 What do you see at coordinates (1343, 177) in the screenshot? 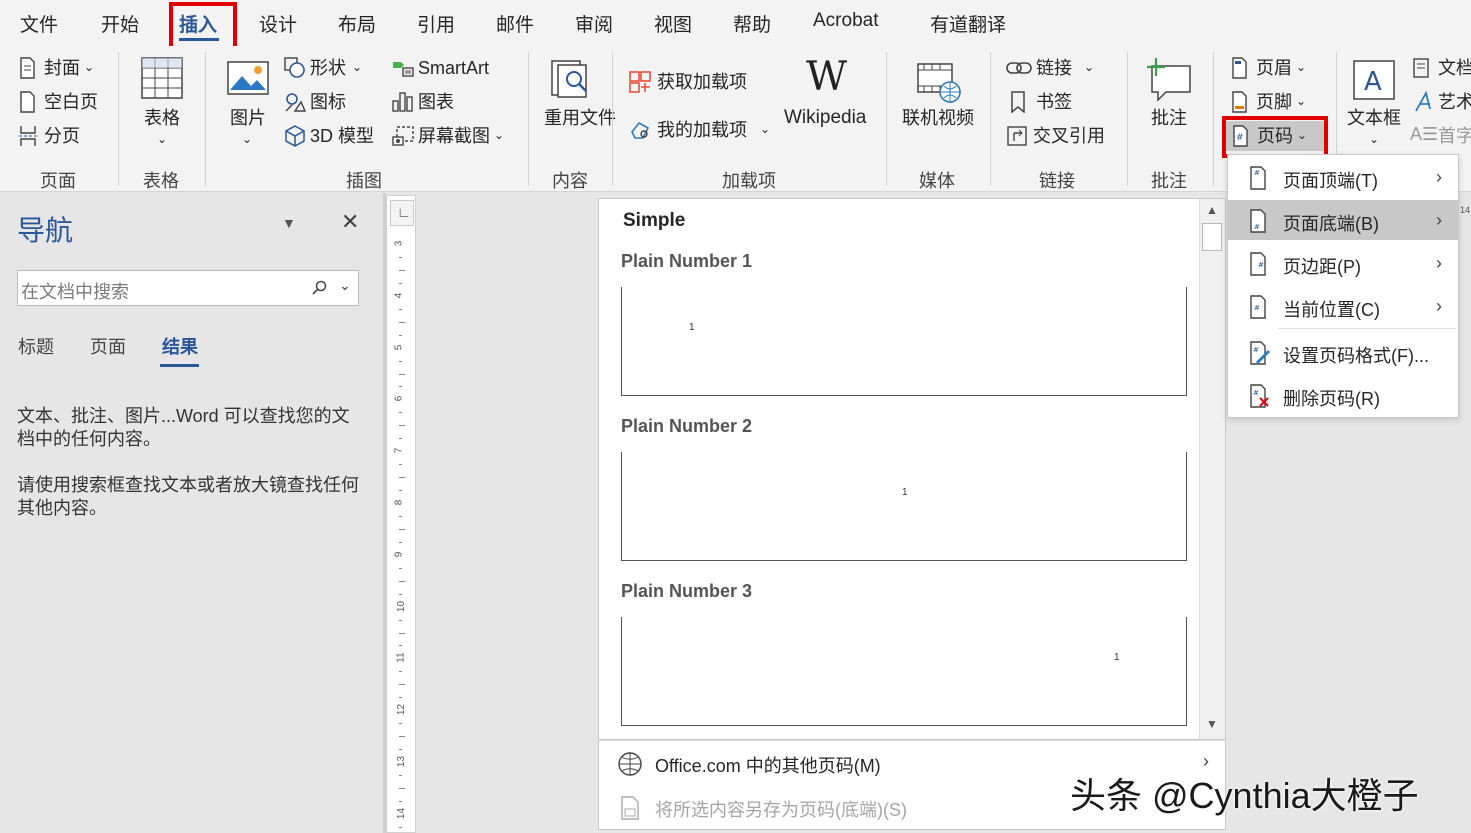
I see `menu-item-top-of-page: # 页面顶端(T) ›` at bounding box center [1343, 177].